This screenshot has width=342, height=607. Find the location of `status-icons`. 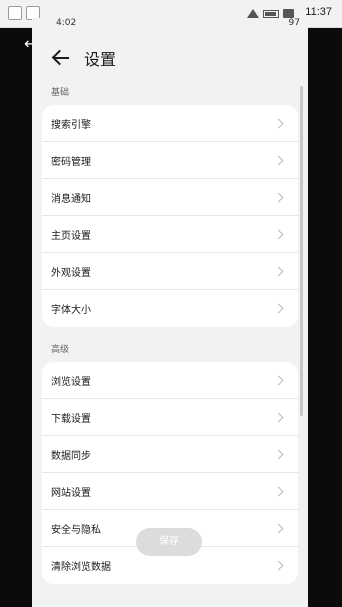

status-icons is located at coordinates (270, 13).